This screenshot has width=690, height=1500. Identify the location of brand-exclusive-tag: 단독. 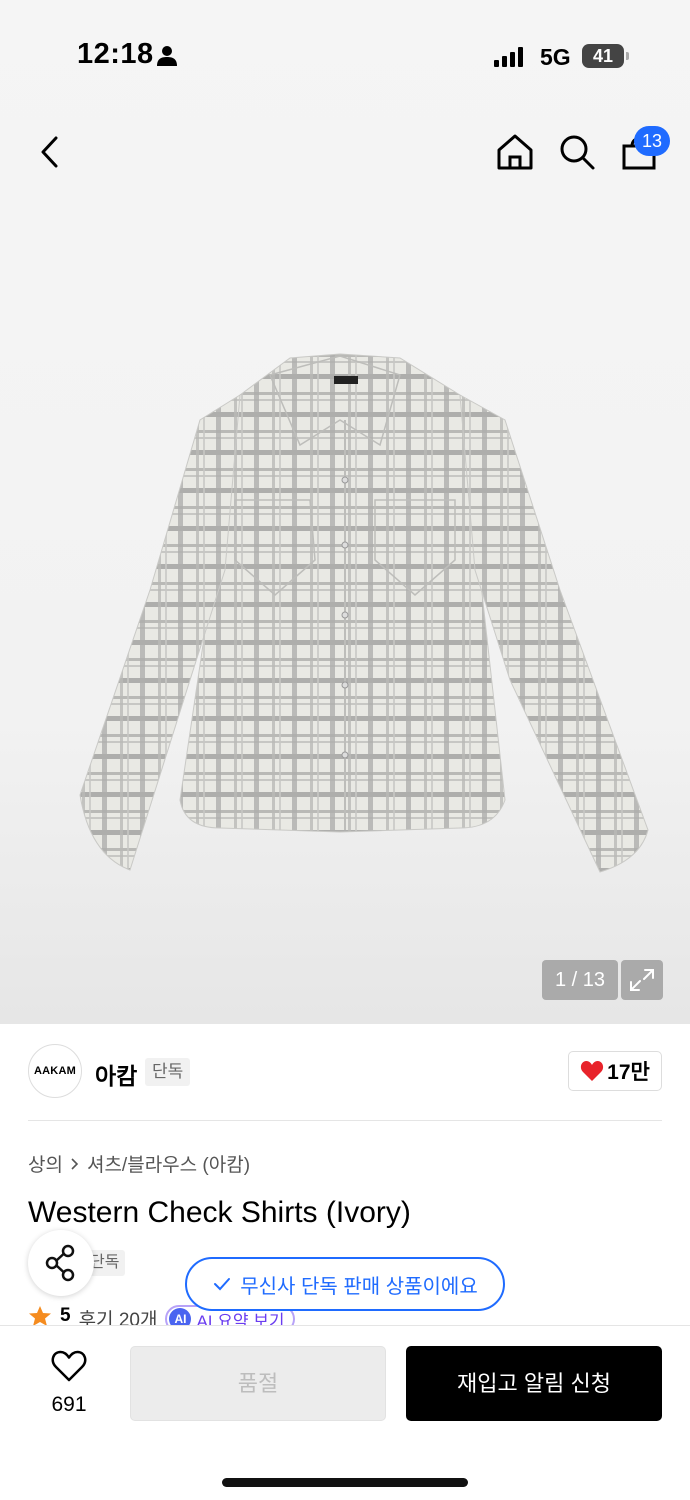
(168, 1072).